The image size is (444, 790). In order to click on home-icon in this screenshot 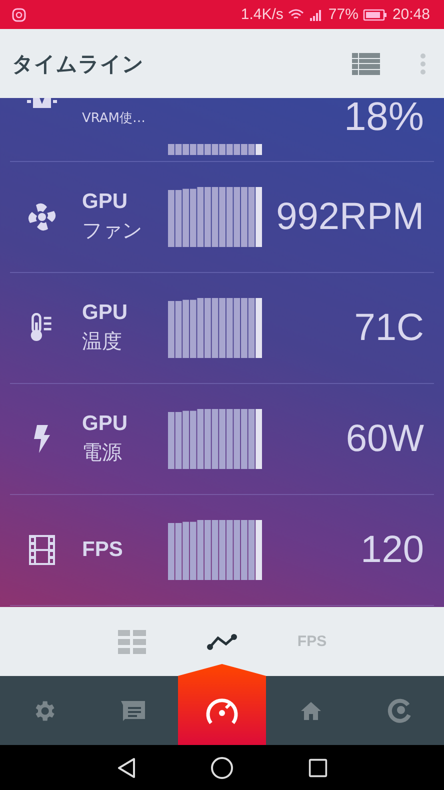, I will do `click(310, 711)`.